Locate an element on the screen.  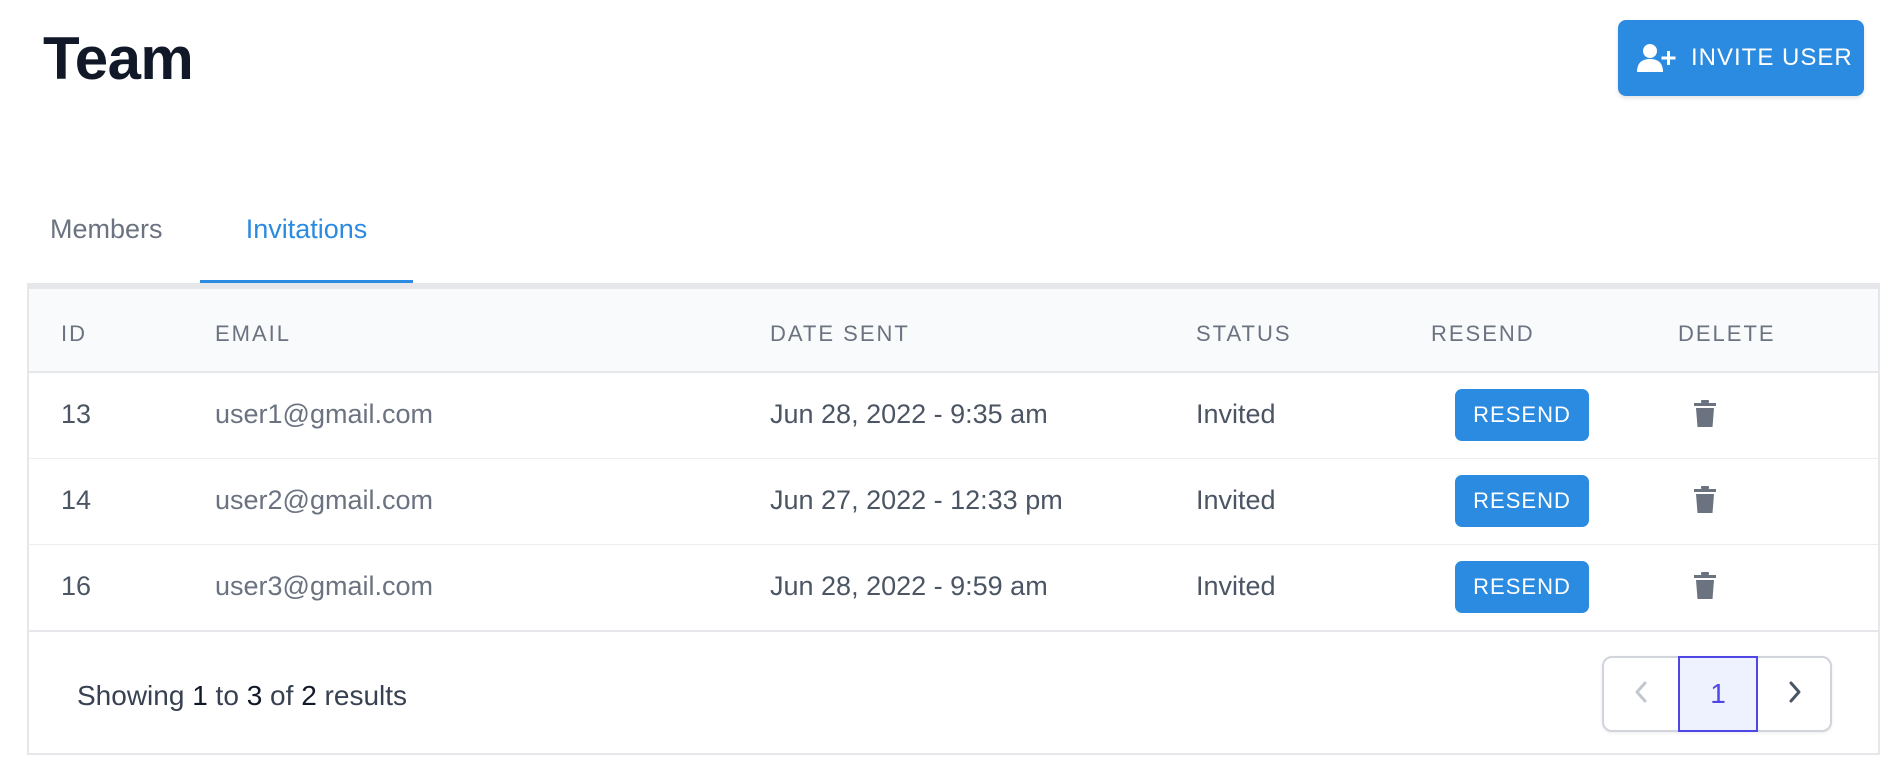
showing-prefix: Showing is located at coordinates (131, 695).